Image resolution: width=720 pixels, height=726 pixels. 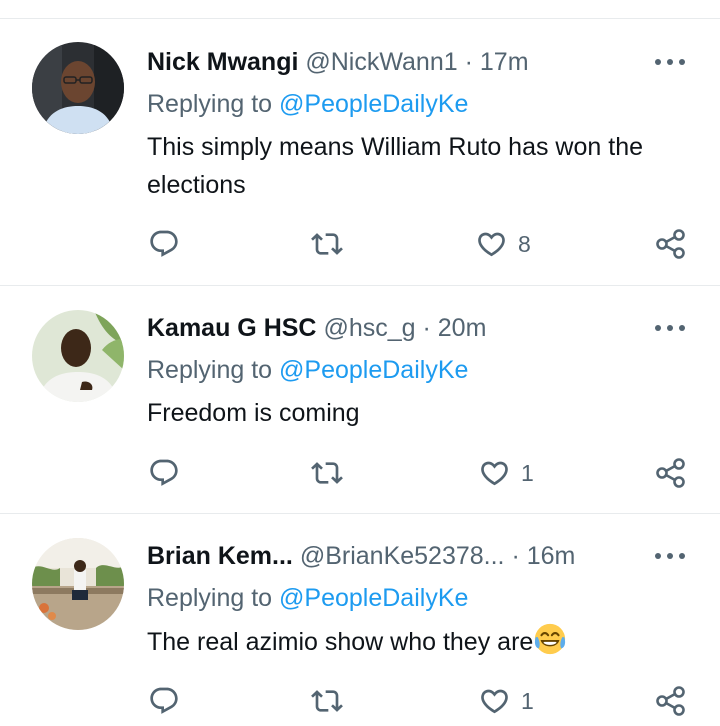 I want to click on tweet-header: Kamau G HSC @hsc_g · 20m, so click(x=316, y=328).